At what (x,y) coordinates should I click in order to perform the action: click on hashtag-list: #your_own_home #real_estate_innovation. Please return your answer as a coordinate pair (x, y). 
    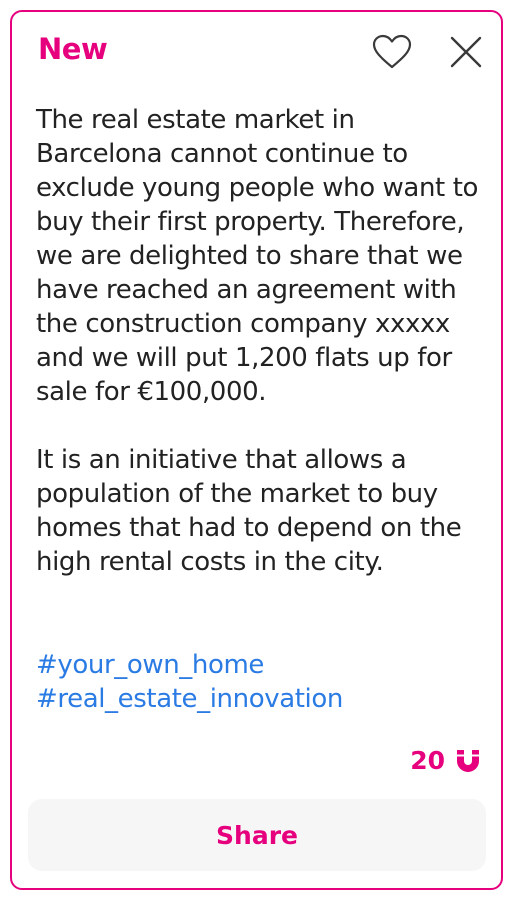
    Looking at the image, I should click on (189, 682).